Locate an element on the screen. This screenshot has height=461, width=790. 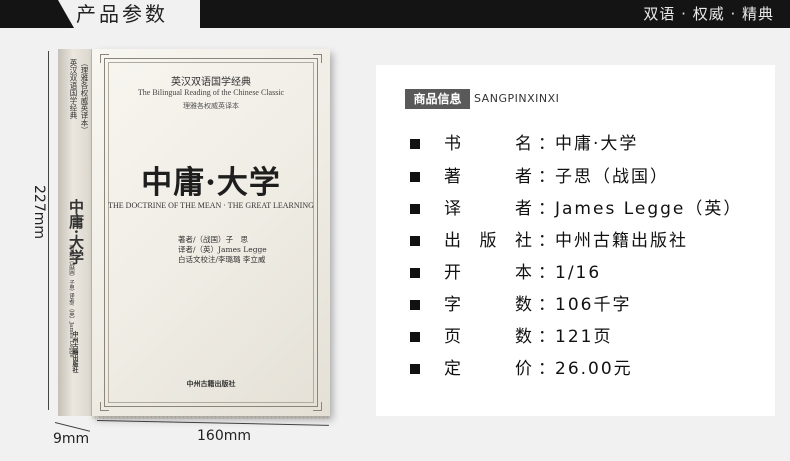
height-dimension-line is located at coordinates (48, 230).